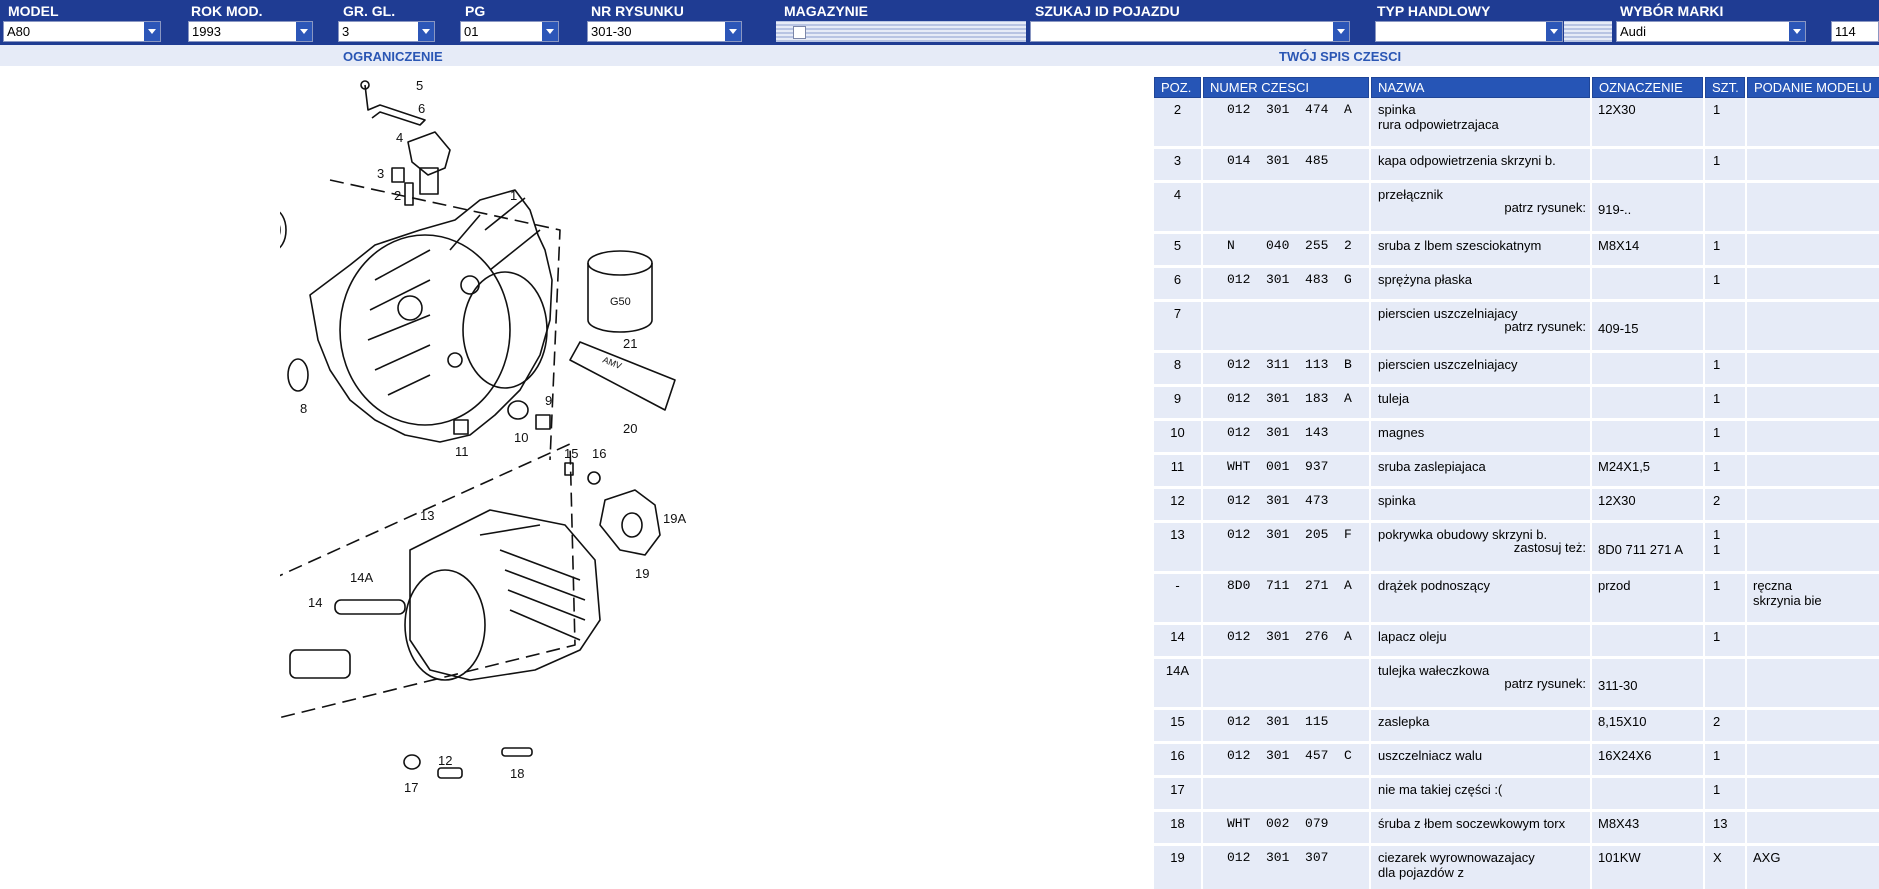 The height and width of the screenshot is (889, 1879). What do you see at coordinates (1286, 370) in the screenshot?
I see `cell-part-number: 012 311 113 B` at bounding box center [1286, 370].